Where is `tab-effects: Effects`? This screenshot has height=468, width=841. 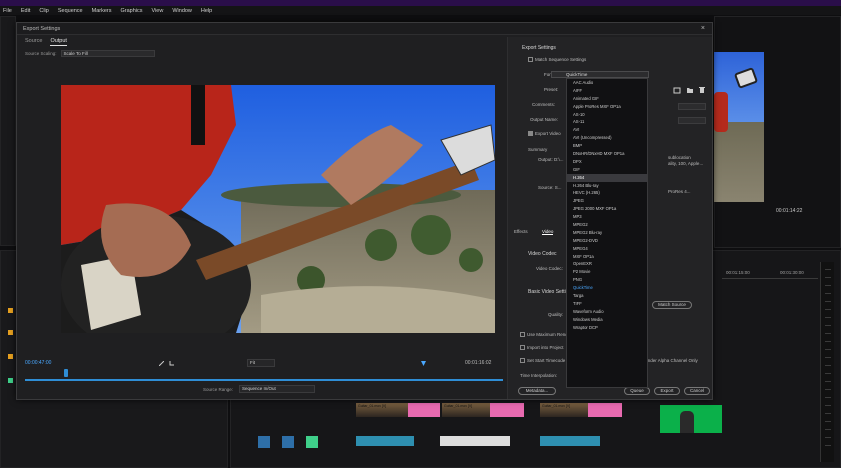 tab-effects: Effects is located at coordinates (521, 231).